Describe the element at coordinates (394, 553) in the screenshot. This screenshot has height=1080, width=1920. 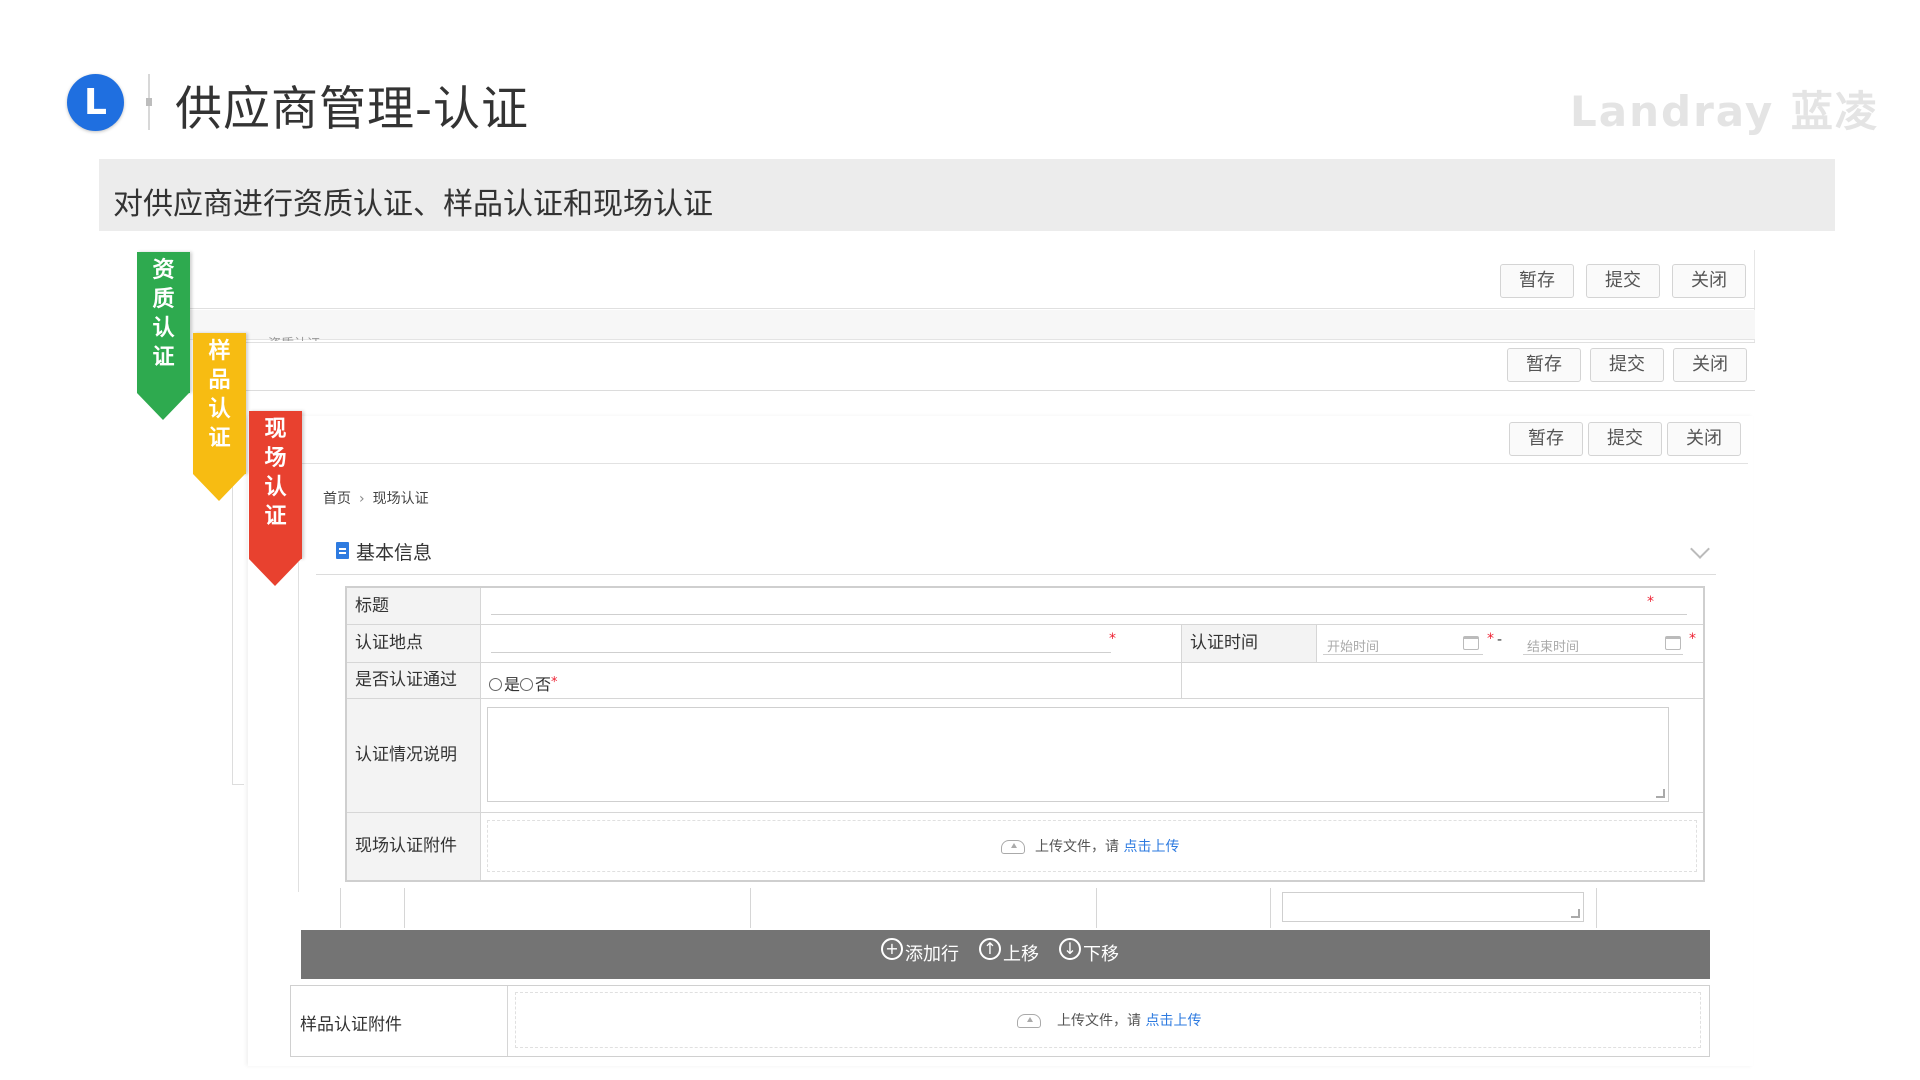
I see `section-title: 基本信息` at that location.